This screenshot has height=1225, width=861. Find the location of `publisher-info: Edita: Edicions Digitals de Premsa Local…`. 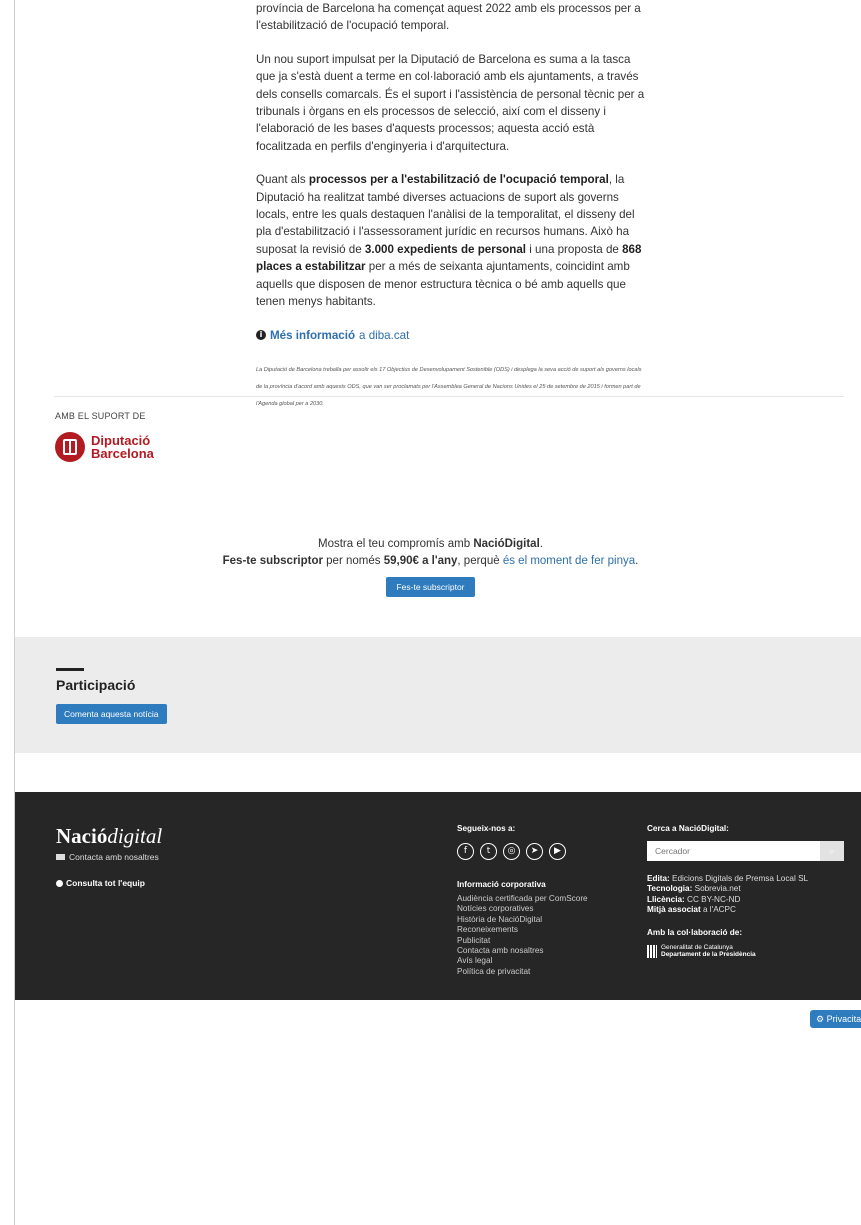

publisher-info: Edita: Edicions Digitals de Premsa Local… is located at coordinates (749, 895).